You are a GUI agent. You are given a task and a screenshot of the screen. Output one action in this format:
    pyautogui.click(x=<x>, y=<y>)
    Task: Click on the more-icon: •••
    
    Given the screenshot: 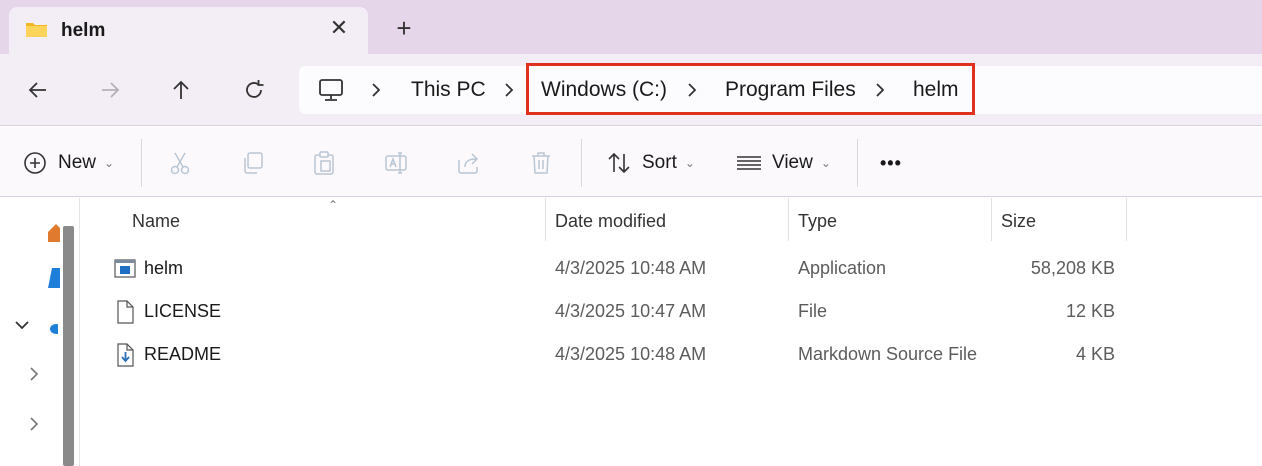 What is the action you would take?
    pyautogui.click(x=891, y=162)
    